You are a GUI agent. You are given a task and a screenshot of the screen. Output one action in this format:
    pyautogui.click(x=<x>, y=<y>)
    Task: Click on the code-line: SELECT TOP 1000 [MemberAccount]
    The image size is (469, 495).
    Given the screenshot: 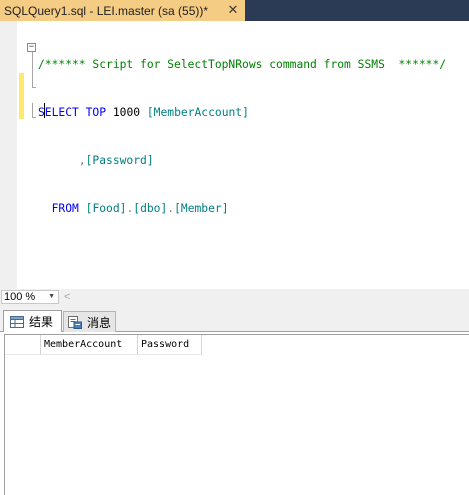 What is the action you would take?
    pyautogui.click(x=242, y=113)
    